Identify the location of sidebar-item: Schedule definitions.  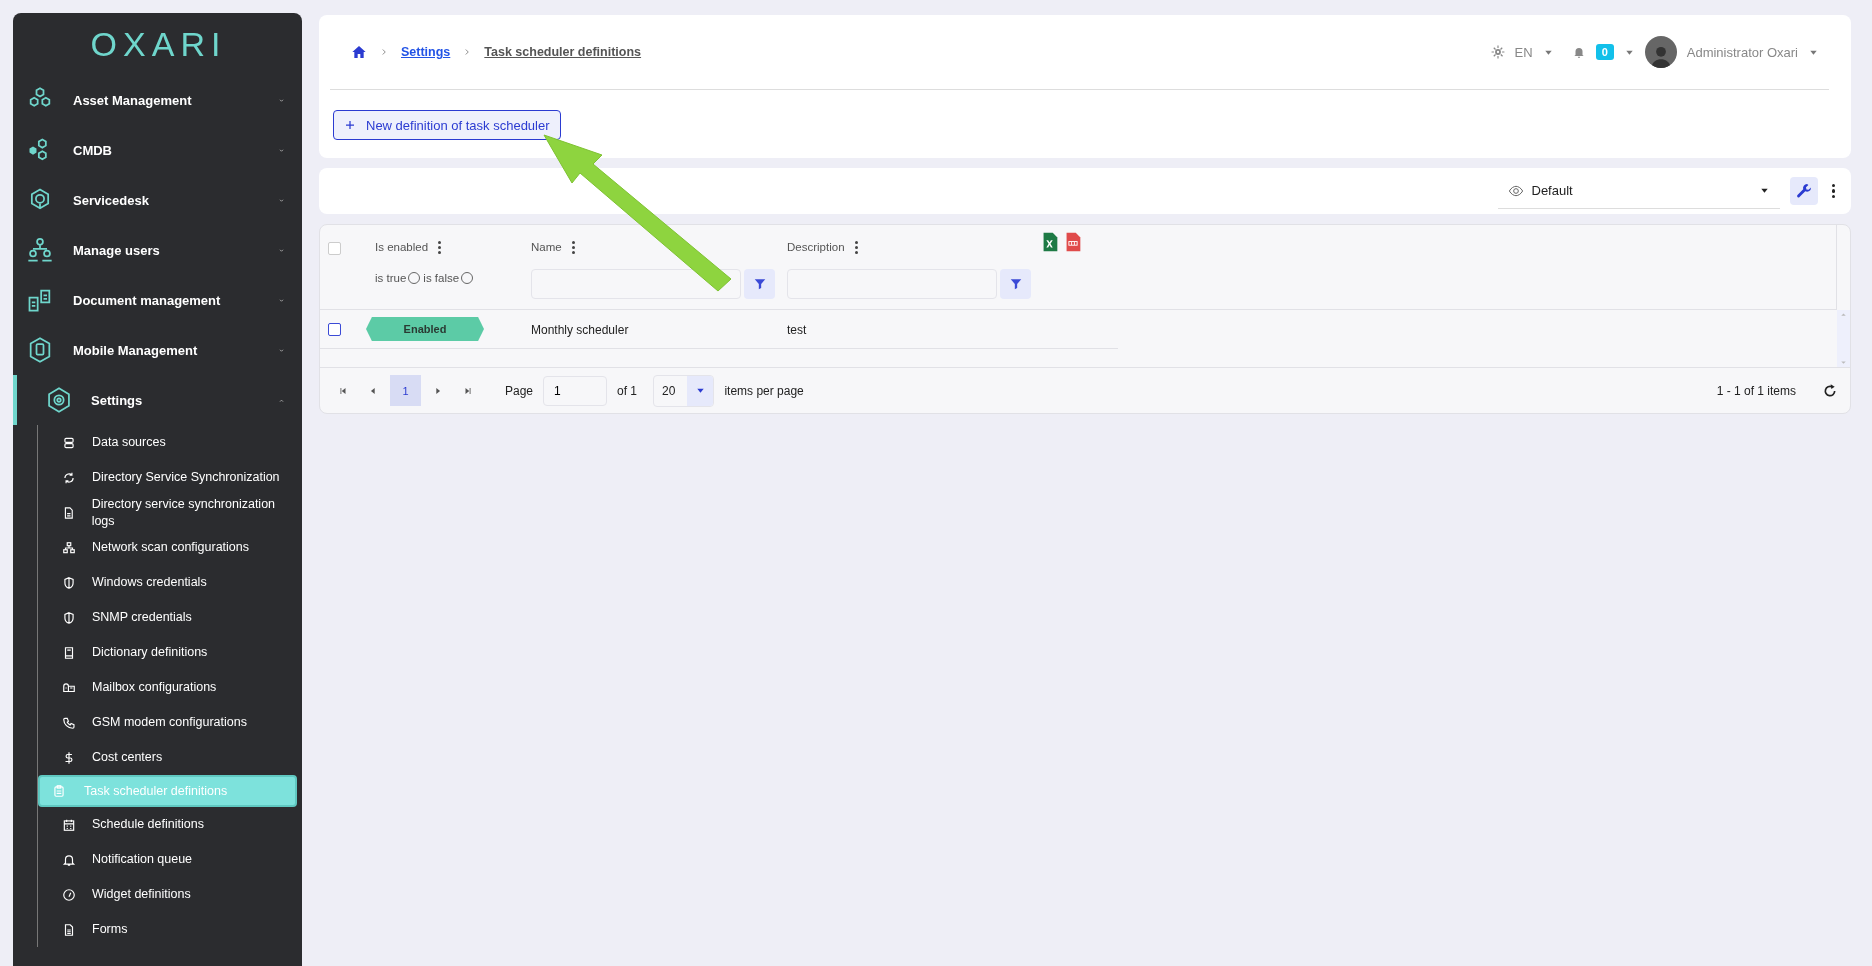
(170, 824).